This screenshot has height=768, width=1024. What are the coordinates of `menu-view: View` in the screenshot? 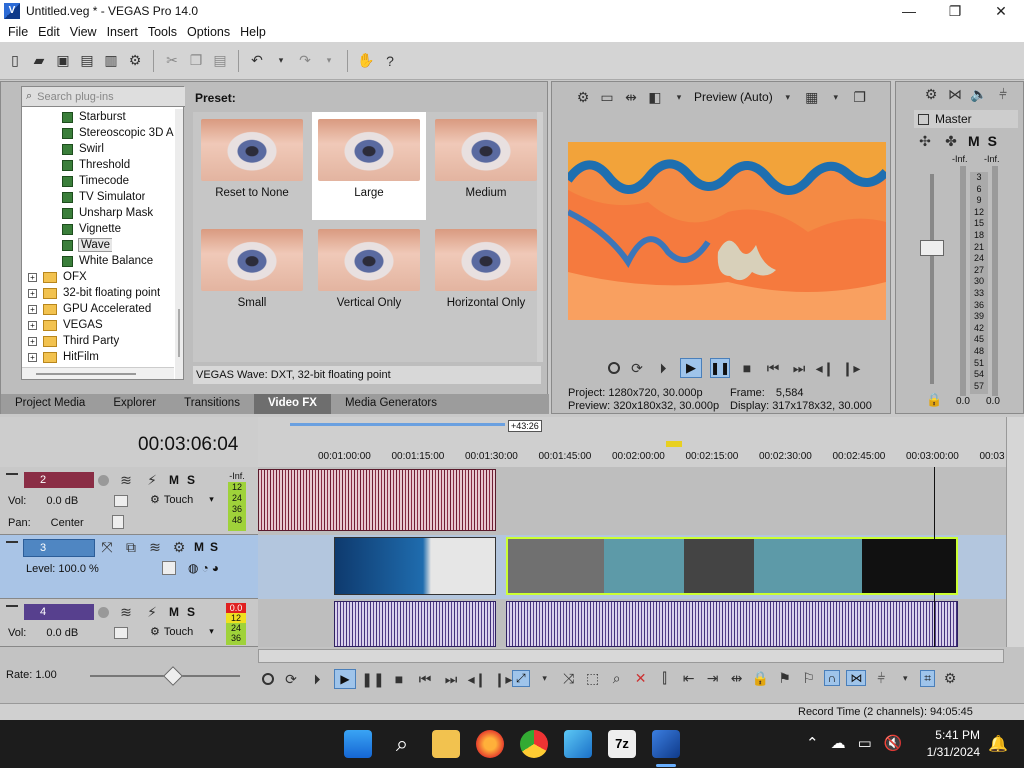 It's located at (83, 32).